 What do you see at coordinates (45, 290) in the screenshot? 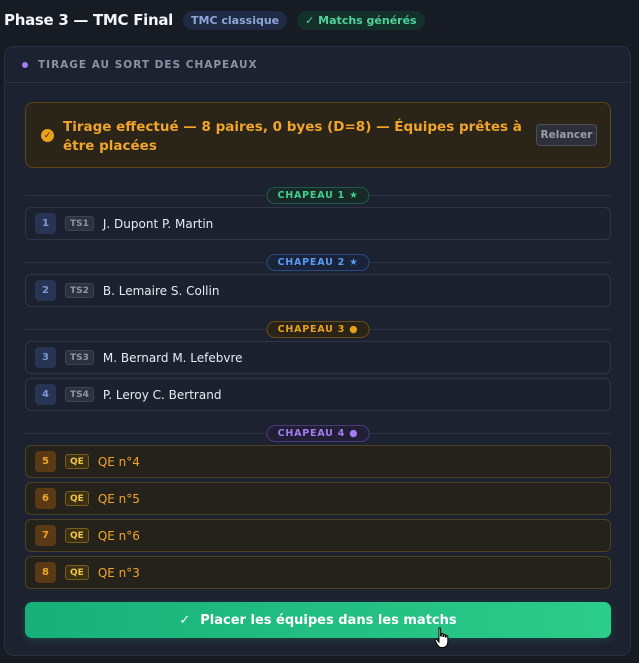
I see `team-number: 2` at bounding box center [45, 290].